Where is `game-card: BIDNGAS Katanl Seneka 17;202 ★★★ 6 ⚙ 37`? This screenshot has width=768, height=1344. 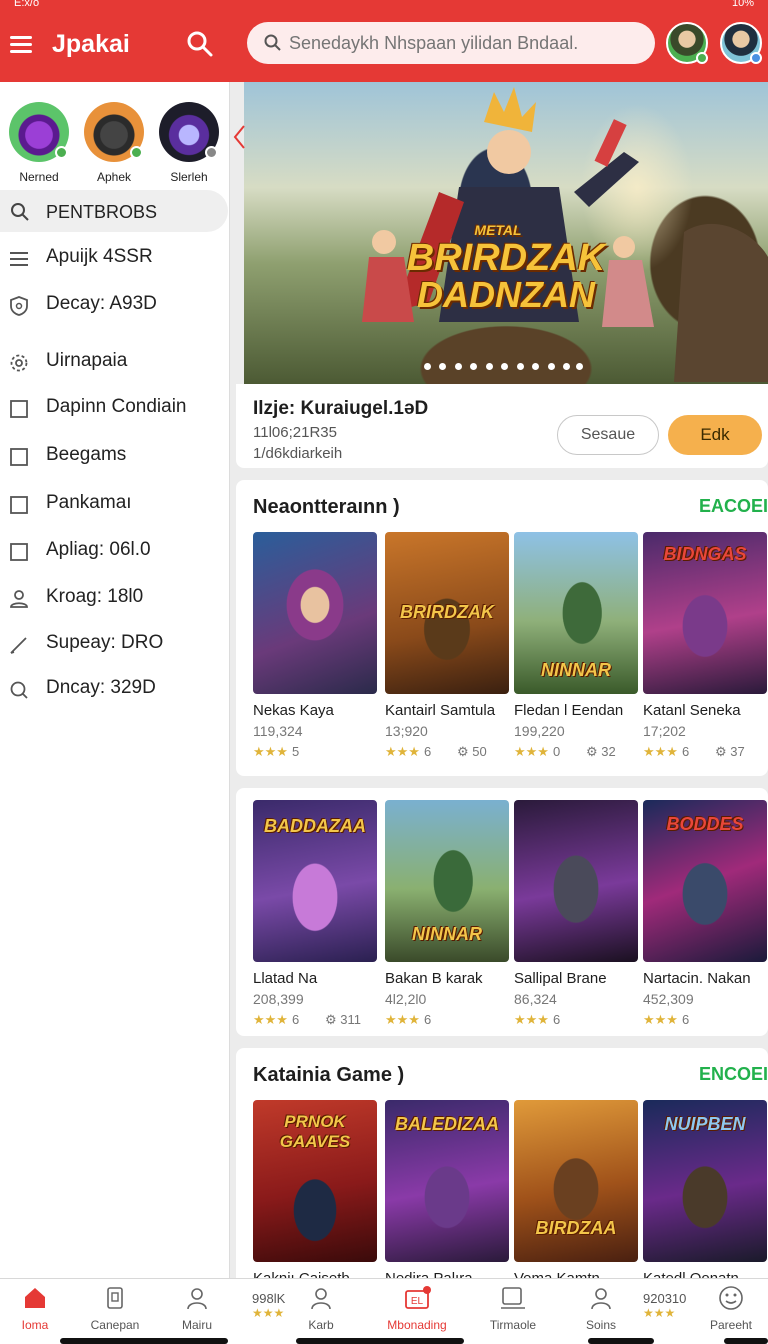
game-card: BIDNGAS Katanl Seneka 17;202 ★★★ 6 ⚙ 37 is located at coordinates (705, 646).